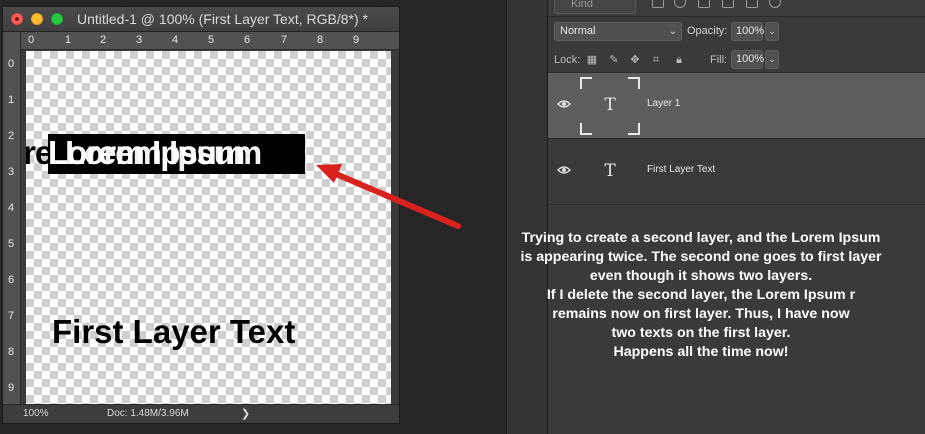 This screenshot has height=434, width=925. What do you see at coordinates (701, 352) in the screenshot?
I see `annotation-line: Happens all the time now!` at bounding box center [701, 352].